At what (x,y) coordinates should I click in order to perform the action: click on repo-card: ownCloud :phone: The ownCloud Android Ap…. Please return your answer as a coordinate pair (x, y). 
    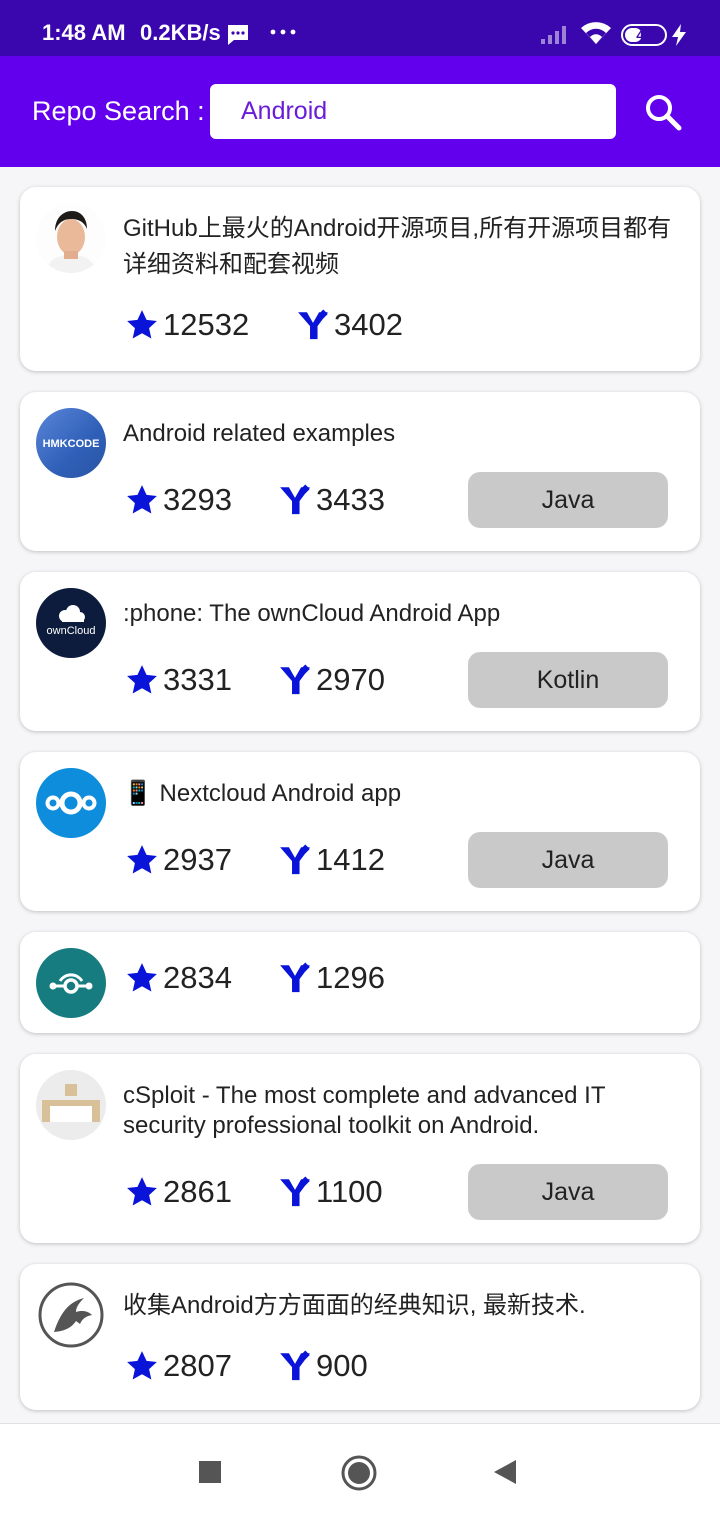
    Looking at the image, I should click on (360, 651).